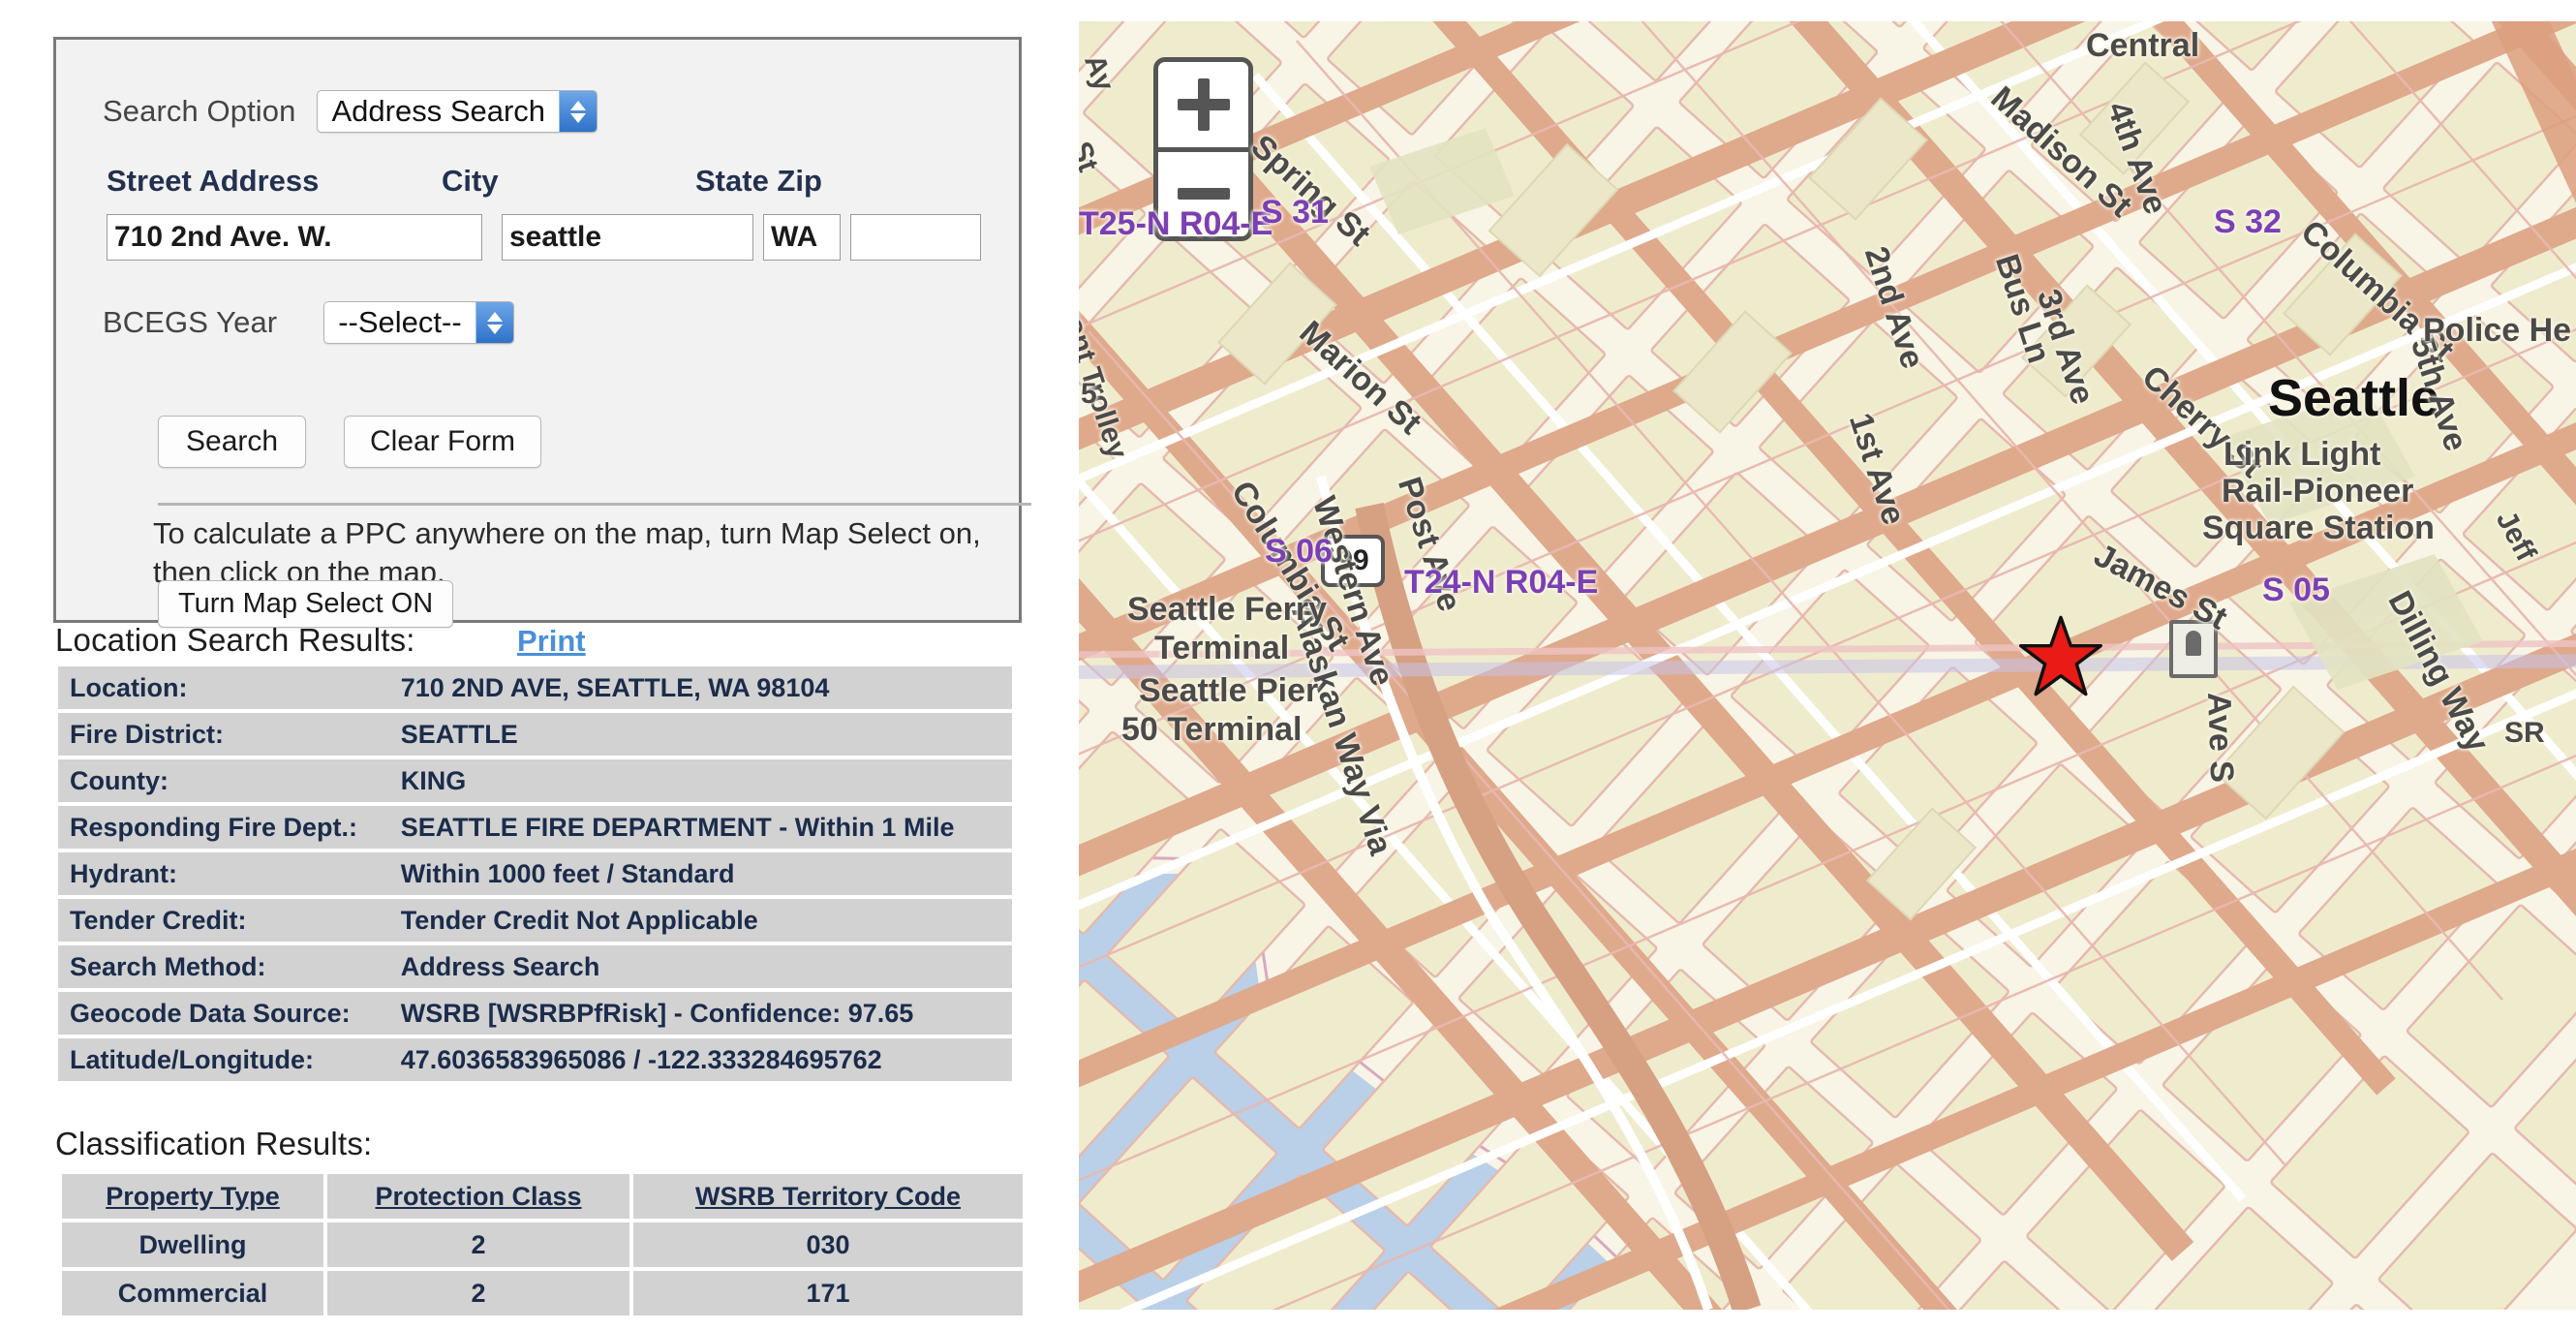  What do you see at coordinates (2193, 649) in the screenshot?
I see `light-rail-station-icon` at bounding box center [2193, 649].